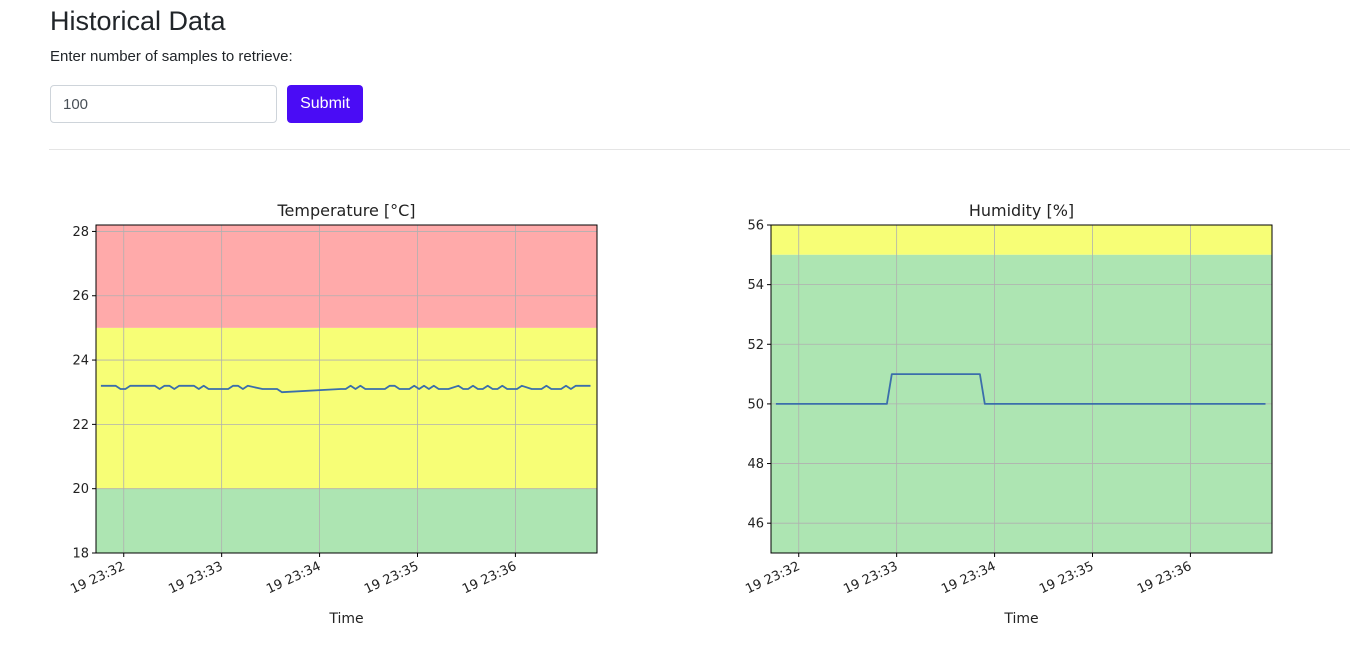 The height and width of the screenshot is (669, 1350). Describe the element at coordinates (755, 404) in the screenshot. I see `y-tick-label-2: 50` at that location.